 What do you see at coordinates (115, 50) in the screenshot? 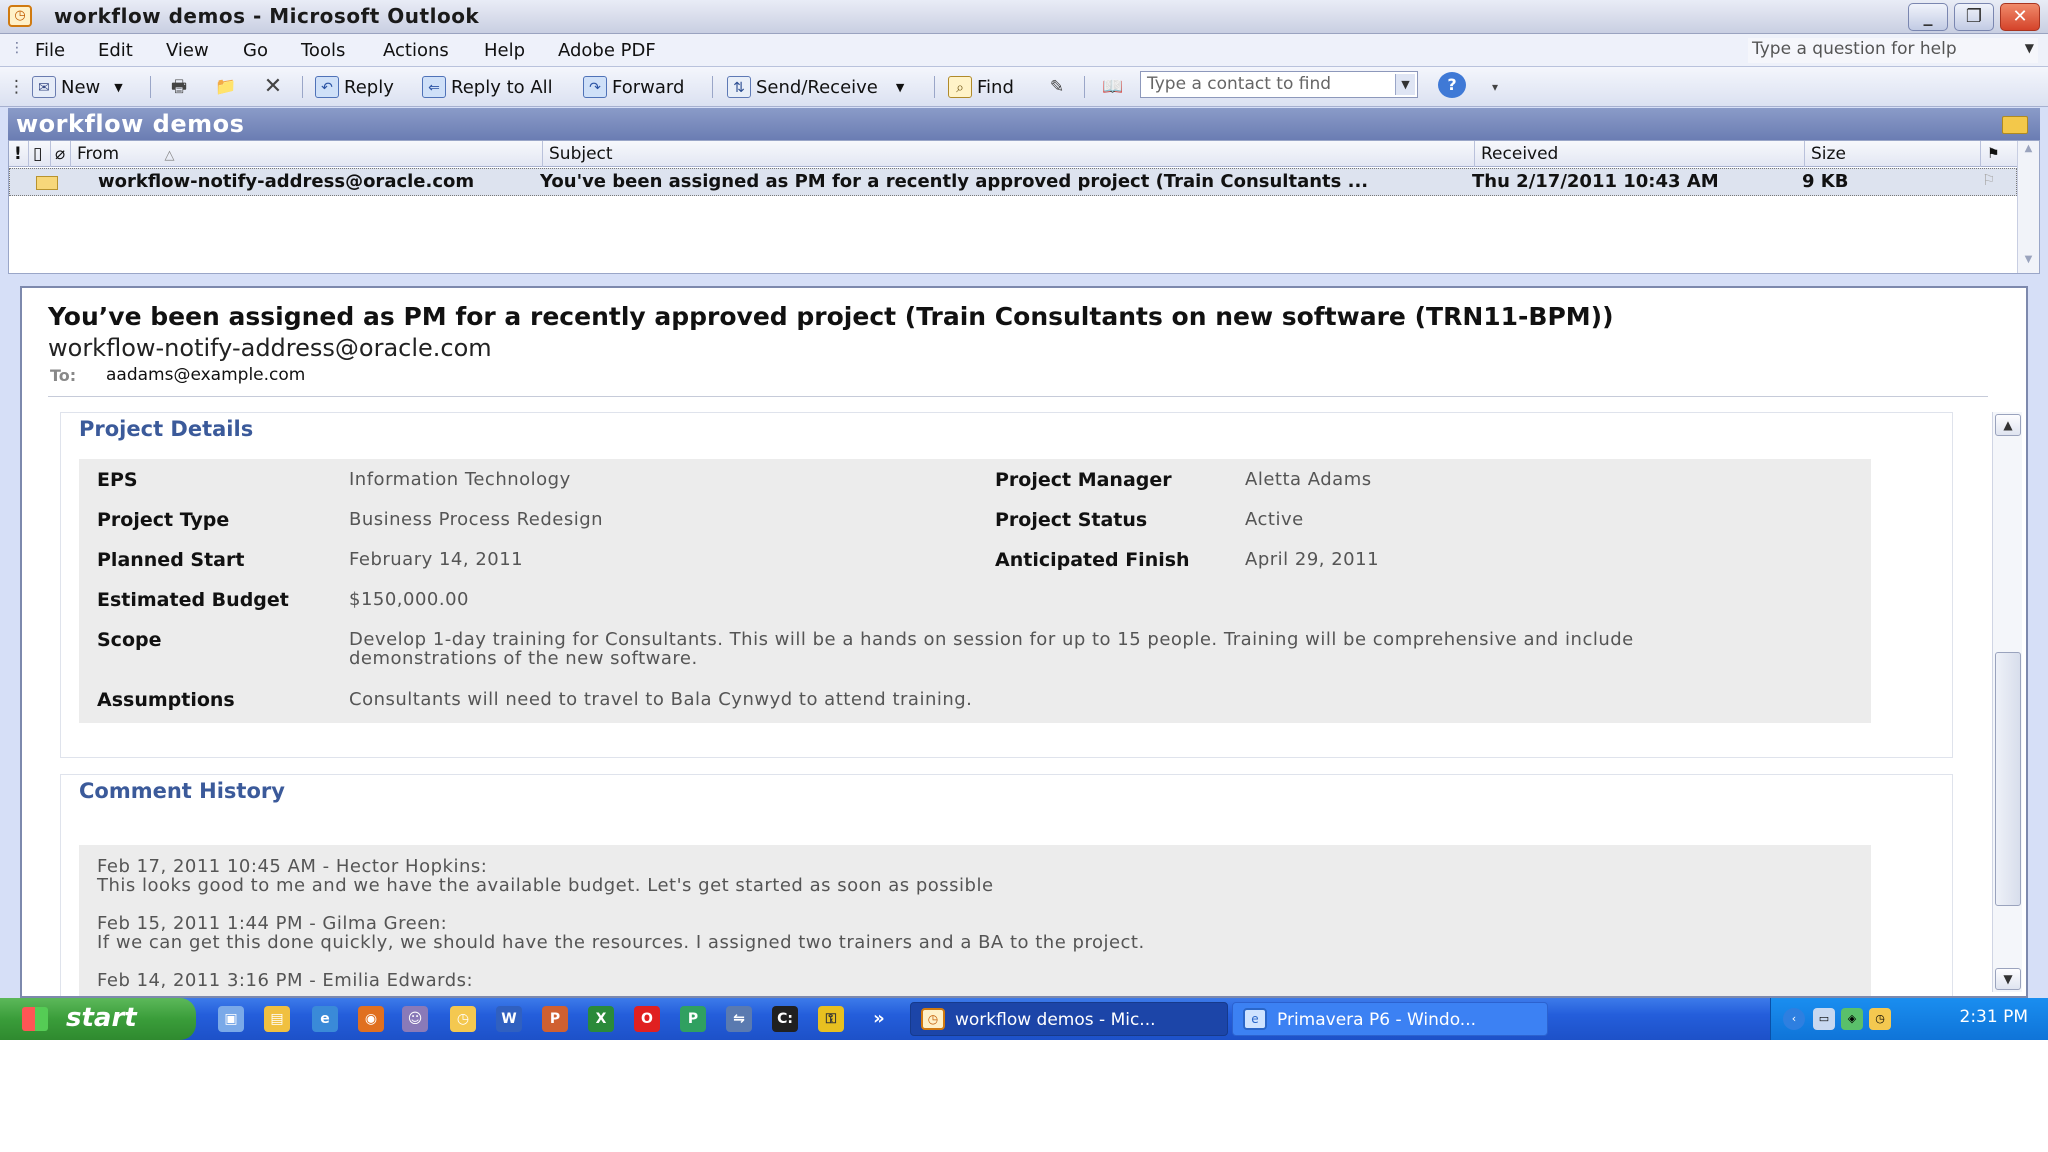
I see `menu-edit: Edit` at bounding box center [115, 50].